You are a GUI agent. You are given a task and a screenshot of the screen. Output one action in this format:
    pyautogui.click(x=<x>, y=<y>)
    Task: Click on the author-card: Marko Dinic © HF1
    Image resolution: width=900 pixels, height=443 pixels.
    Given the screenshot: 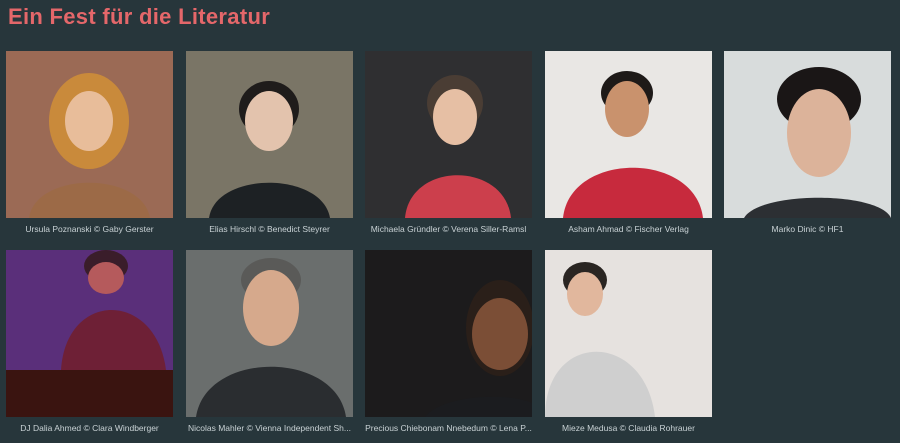 What is the action you would take?
    pyautogui.click(x=807, y=142)
    